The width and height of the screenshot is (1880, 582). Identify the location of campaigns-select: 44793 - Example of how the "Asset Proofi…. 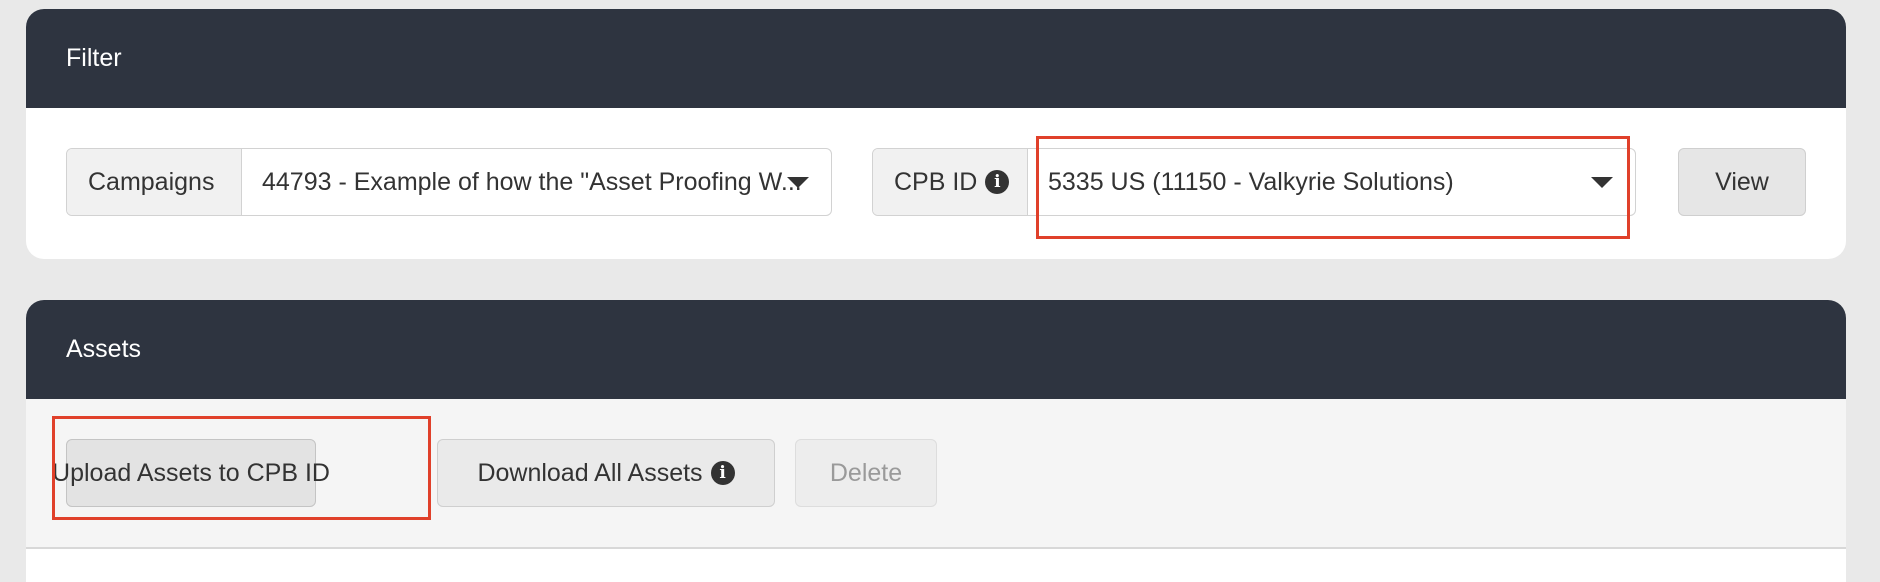
(536, 182).